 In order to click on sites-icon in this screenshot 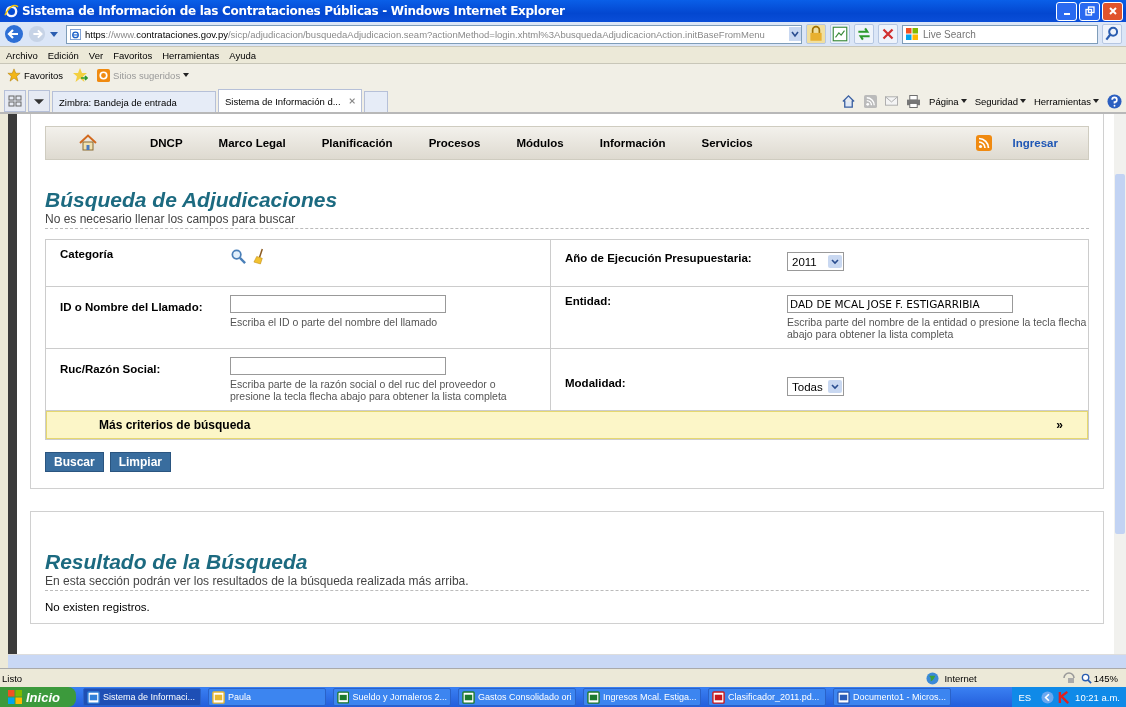, I will do `click(104, 75)`.